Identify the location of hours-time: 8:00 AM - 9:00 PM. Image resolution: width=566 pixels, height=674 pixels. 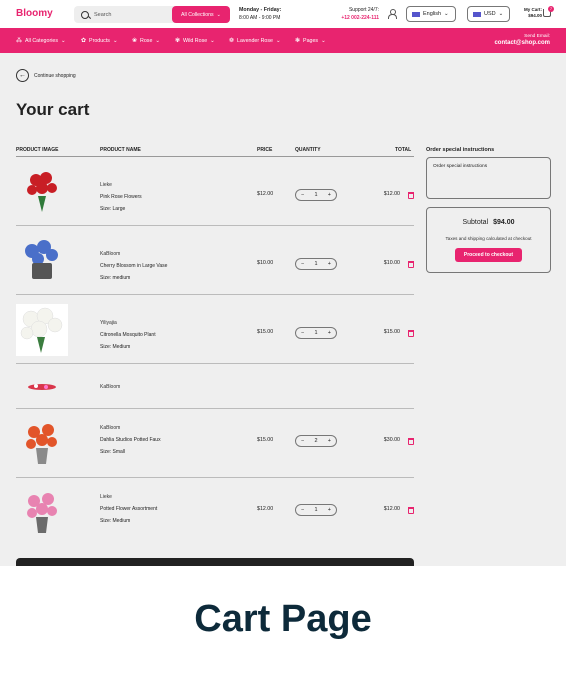
(260, 18).